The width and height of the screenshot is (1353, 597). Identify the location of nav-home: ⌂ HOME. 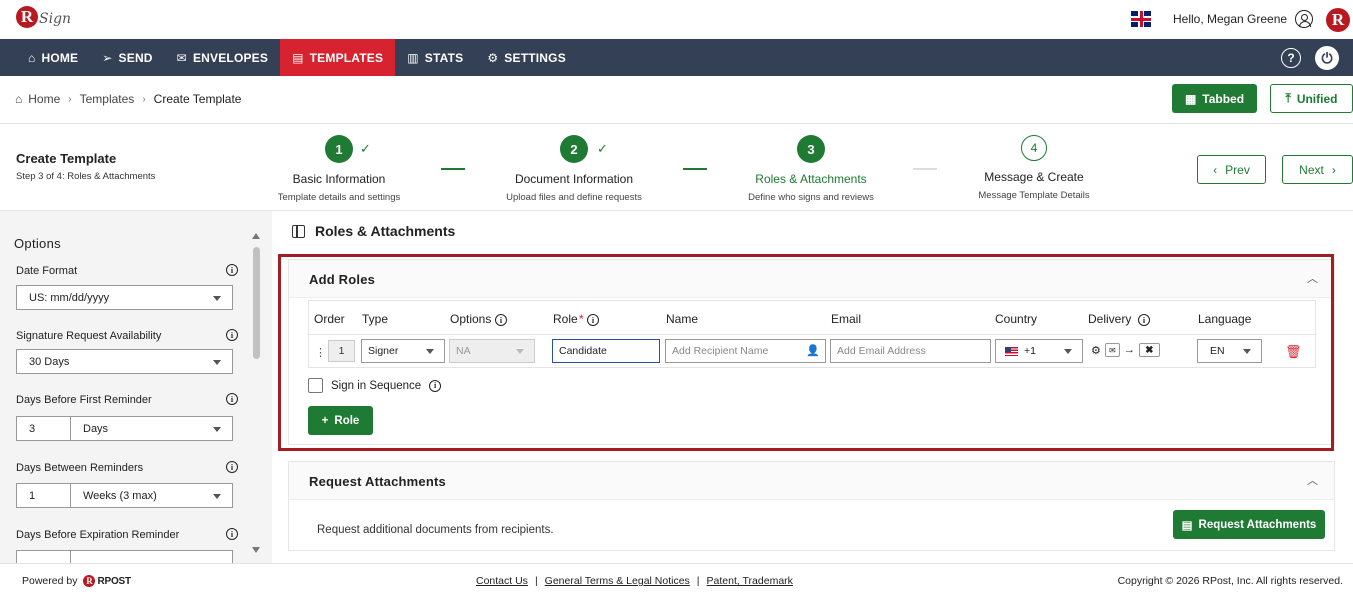
(53, 57).